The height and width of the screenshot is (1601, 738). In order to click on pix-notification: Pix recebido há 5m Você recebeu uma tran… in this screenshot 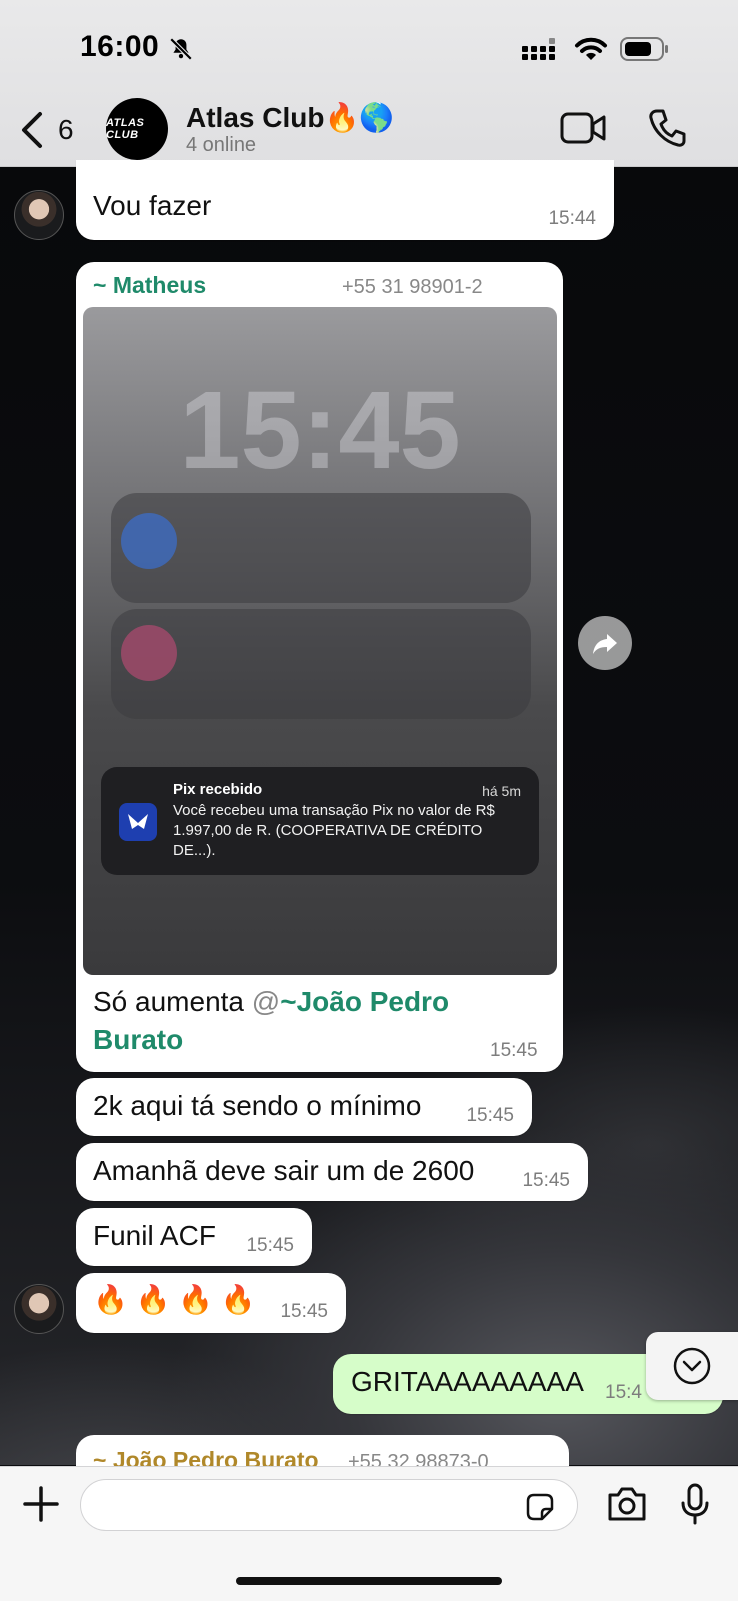, I will do `click(320, 821)`.